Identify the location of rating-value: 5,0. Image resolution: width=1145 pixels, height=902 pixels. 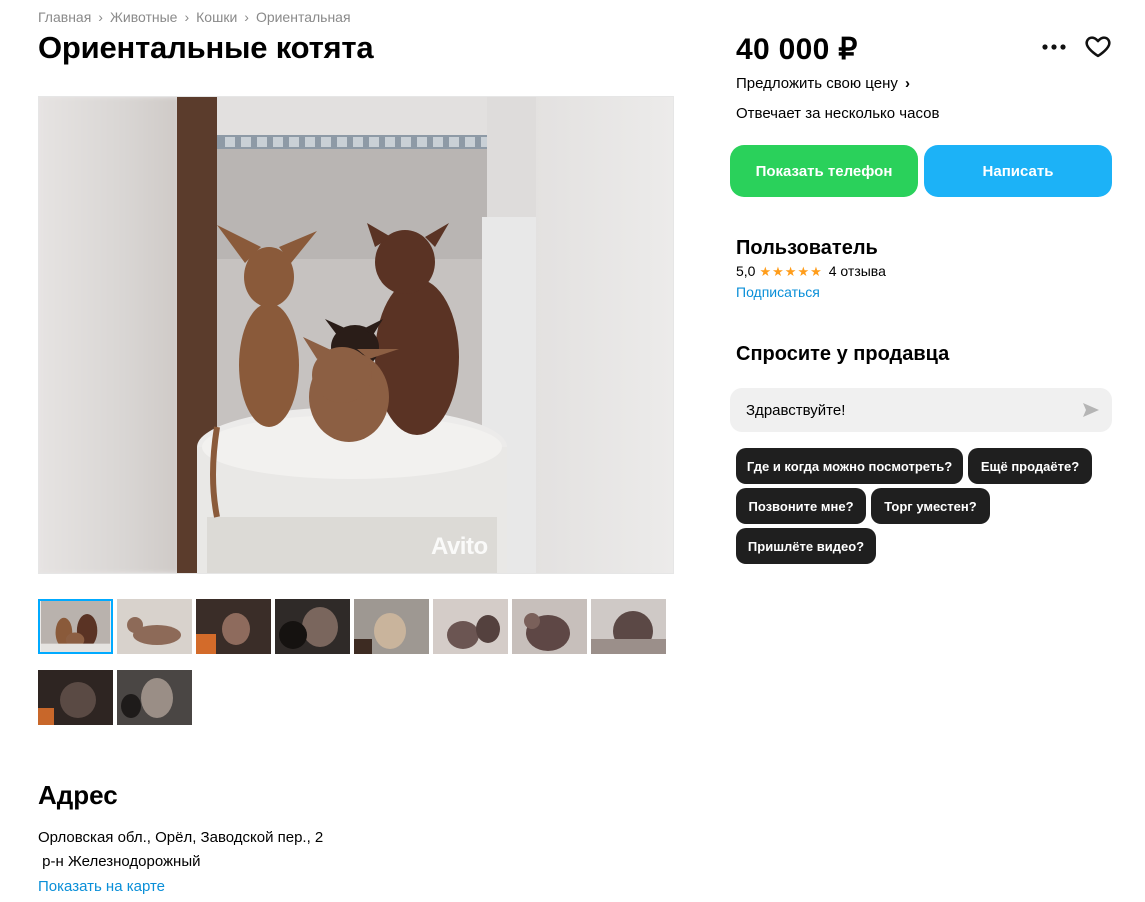
(746, 271).